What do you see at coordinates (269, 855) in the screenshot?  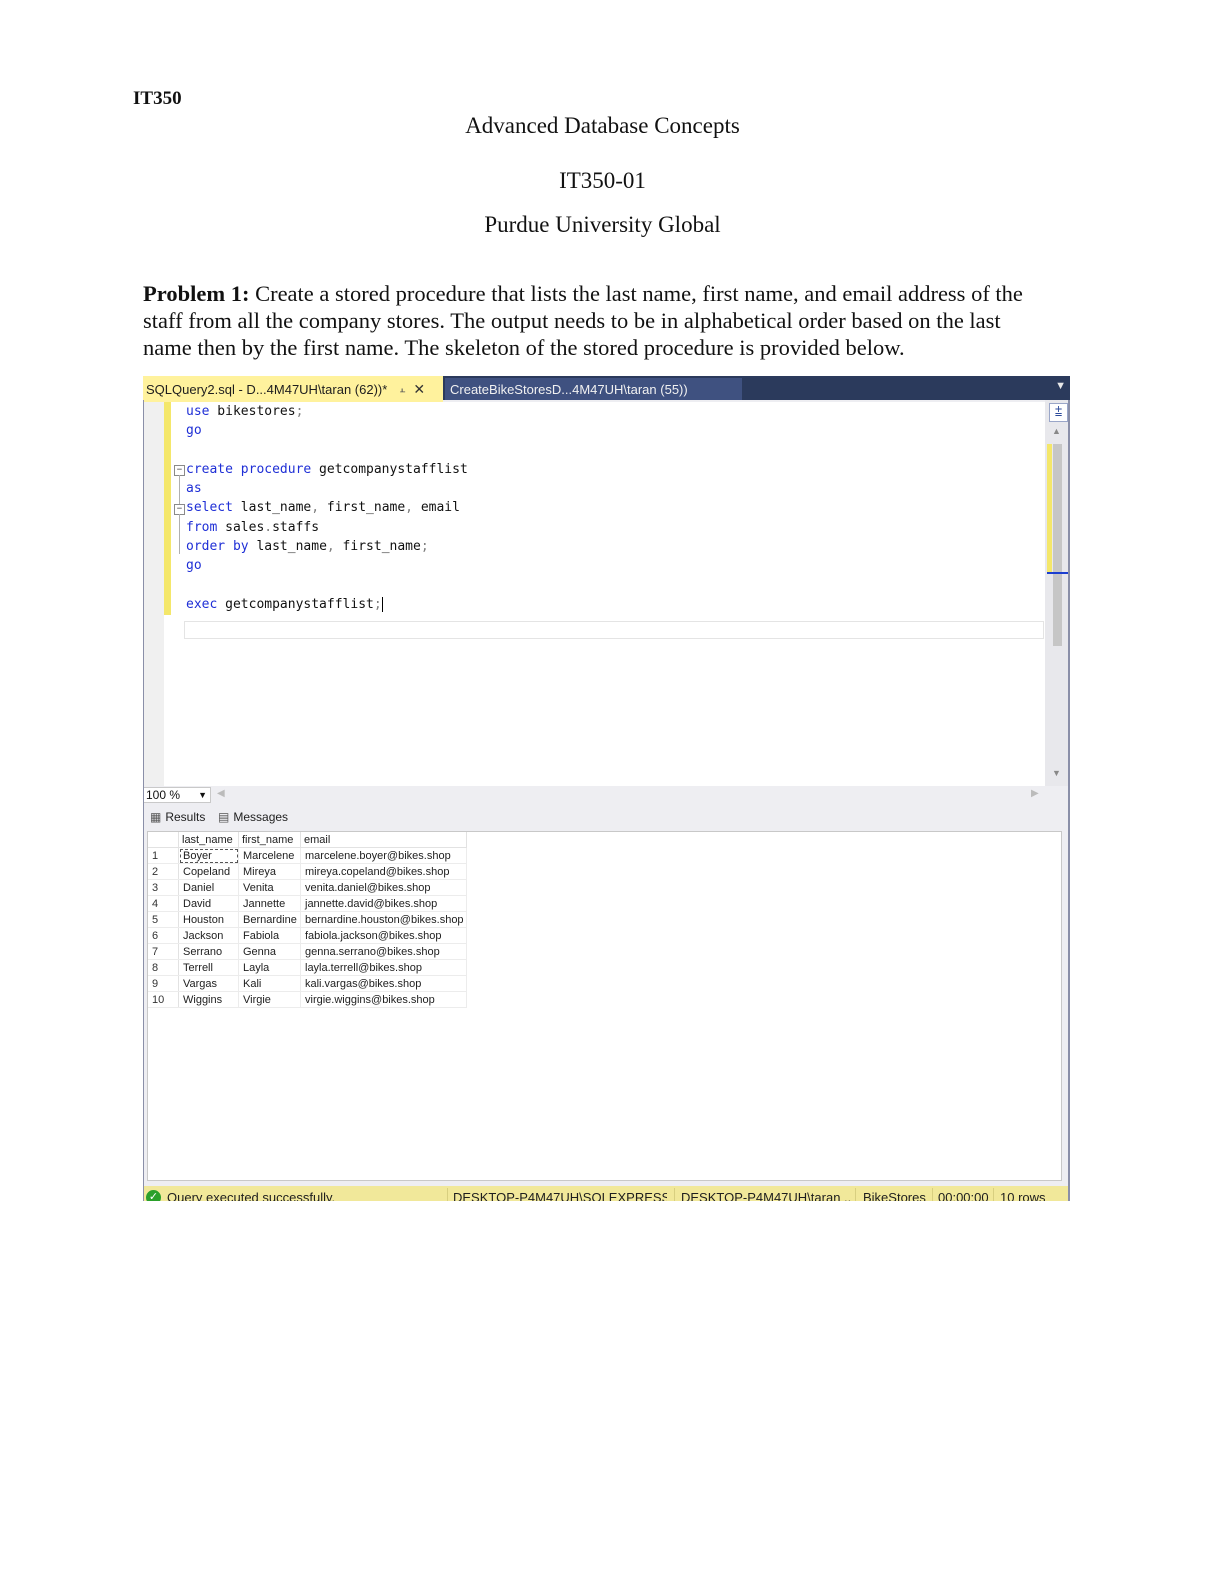 I see `cell-first-name: Marcelene` at bounding box center [269, 855].